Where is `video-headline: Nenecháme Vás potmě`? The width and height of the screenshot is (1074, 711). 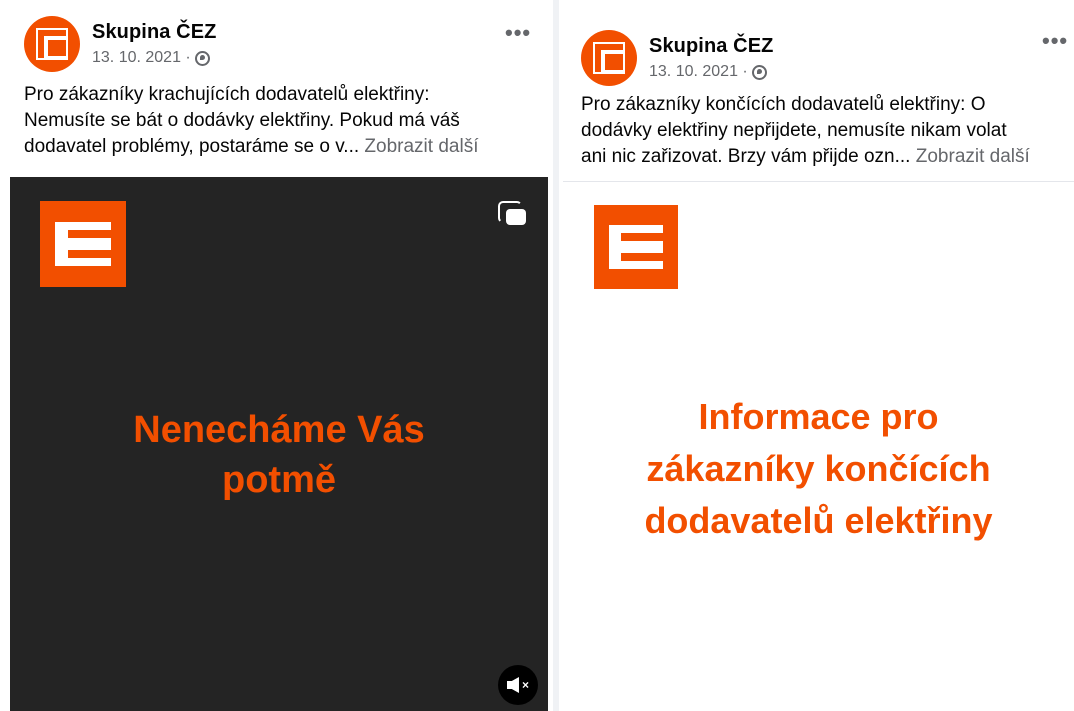
video-headline: Nenecháme Vás potmě is located at coordinates (279, 455).